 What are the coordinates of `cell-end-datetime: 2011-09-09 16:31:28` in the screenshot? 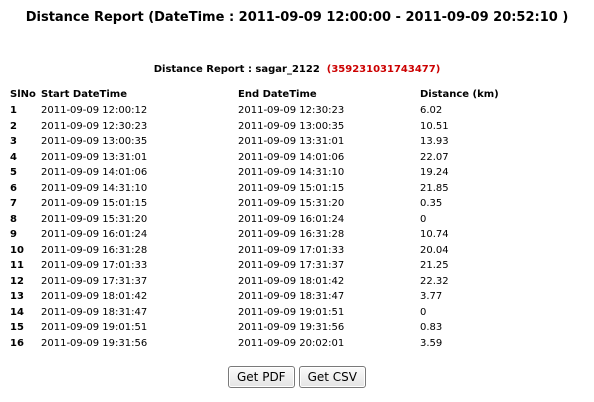 It's located at (291, 234).